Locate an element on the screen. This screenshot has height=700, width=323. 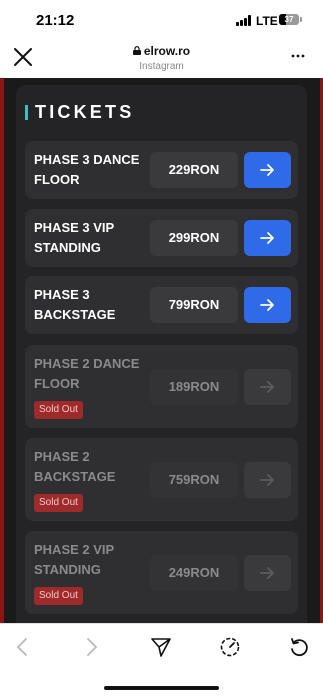
back-icon is located at coordinates (22, 647).